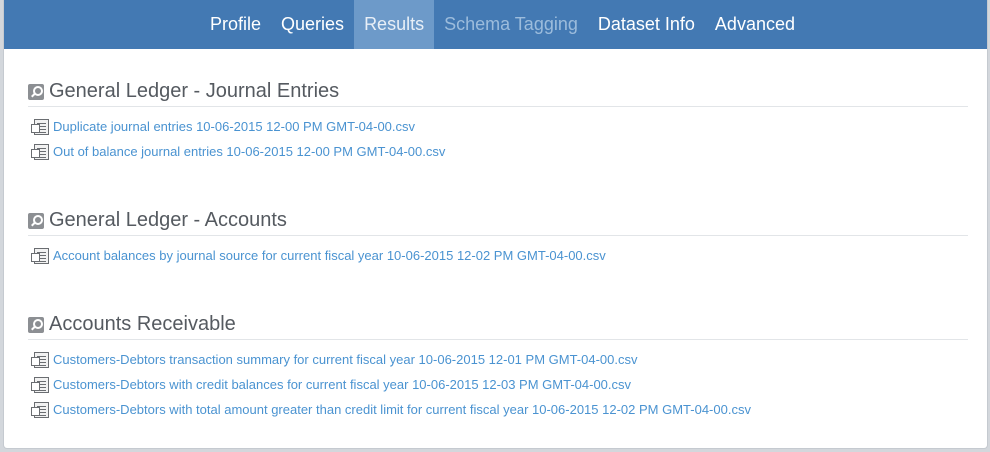 The height and width of the screenshot is (452, 990). I want to click on tab-queries: Queries, so click(312, 24).